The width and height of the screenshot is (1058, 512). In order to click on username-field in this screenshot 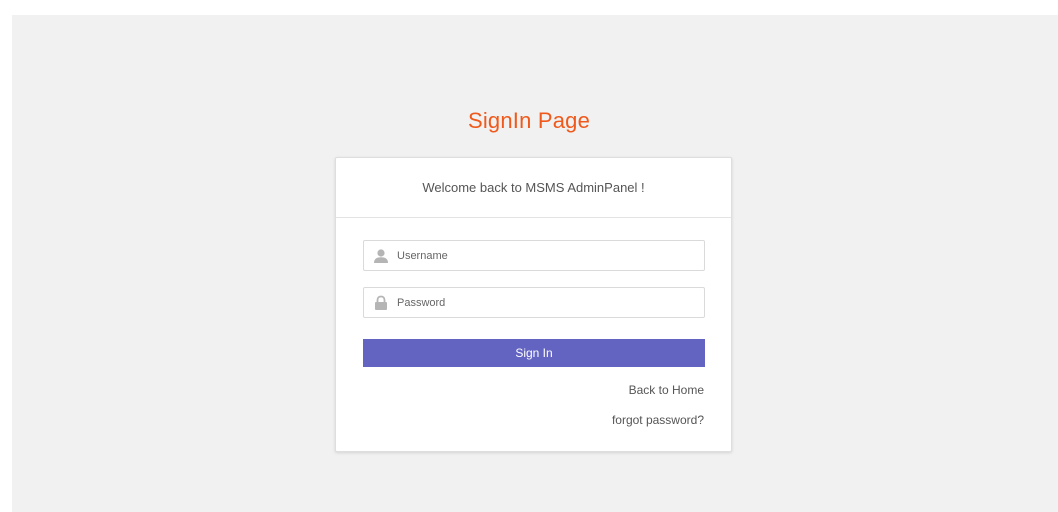, I will do `click(534, 255)`.